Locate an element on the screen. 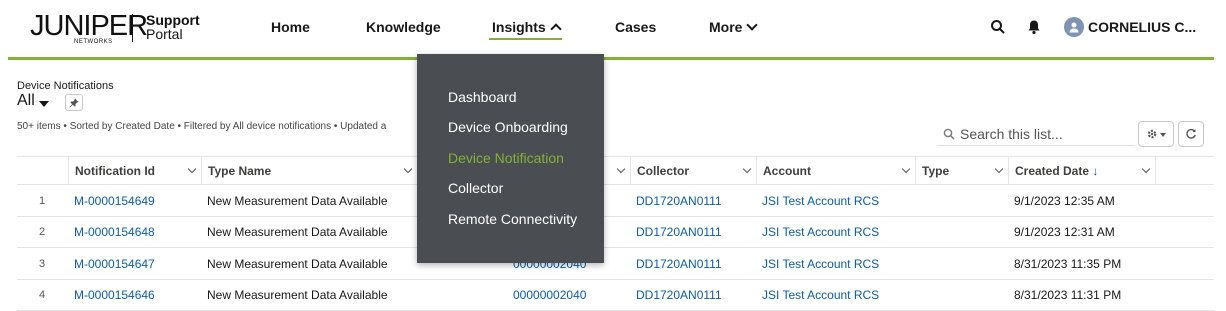 The image size is (1226, 311). column-label: Type Name is located at coordinates (239, 171).